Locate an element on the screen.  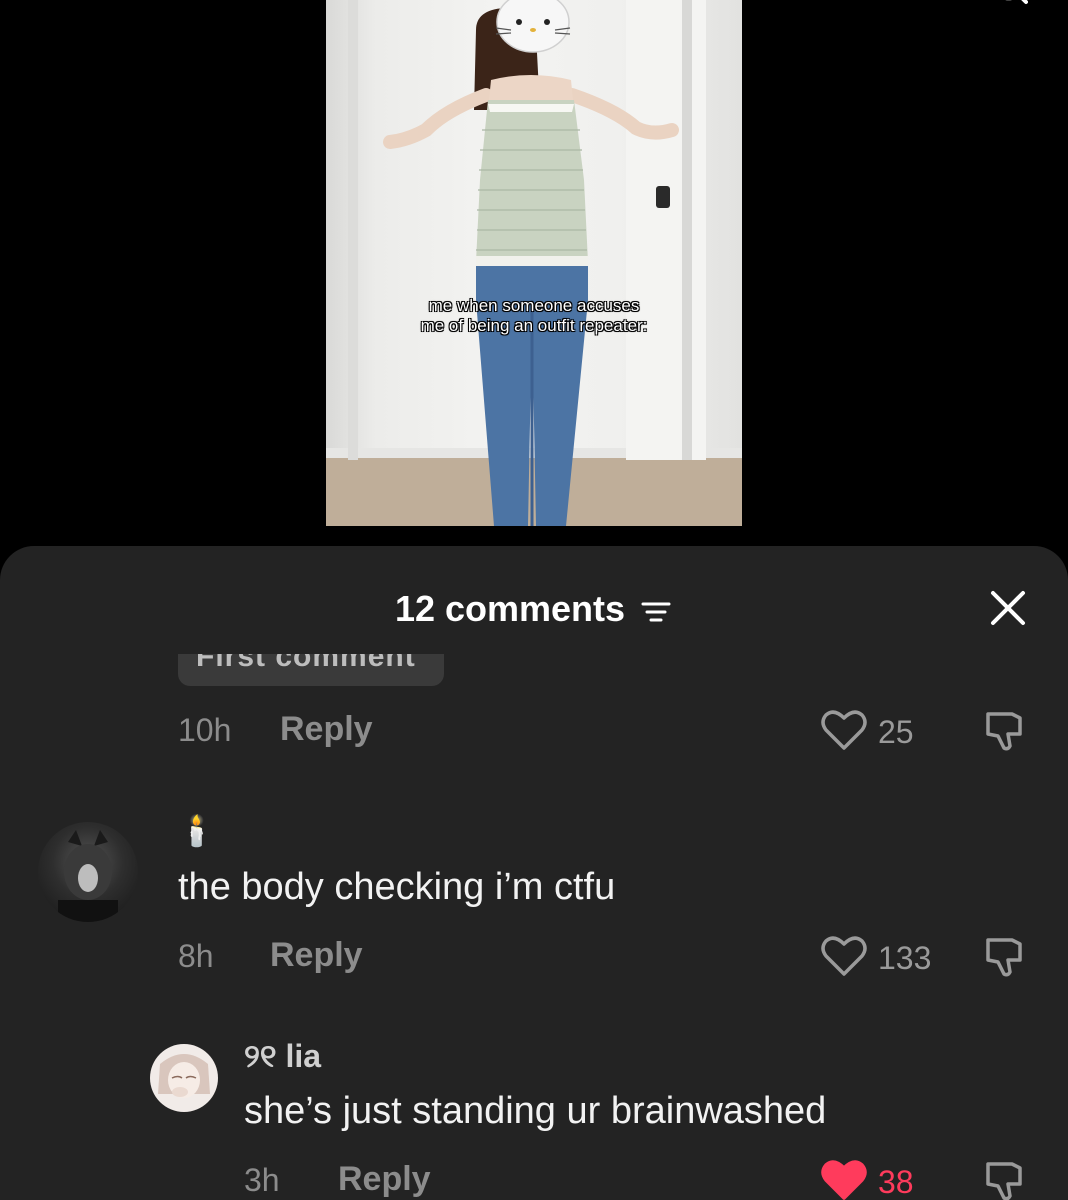
partial-comment-text: First comment is located at coordinates (306, 663).